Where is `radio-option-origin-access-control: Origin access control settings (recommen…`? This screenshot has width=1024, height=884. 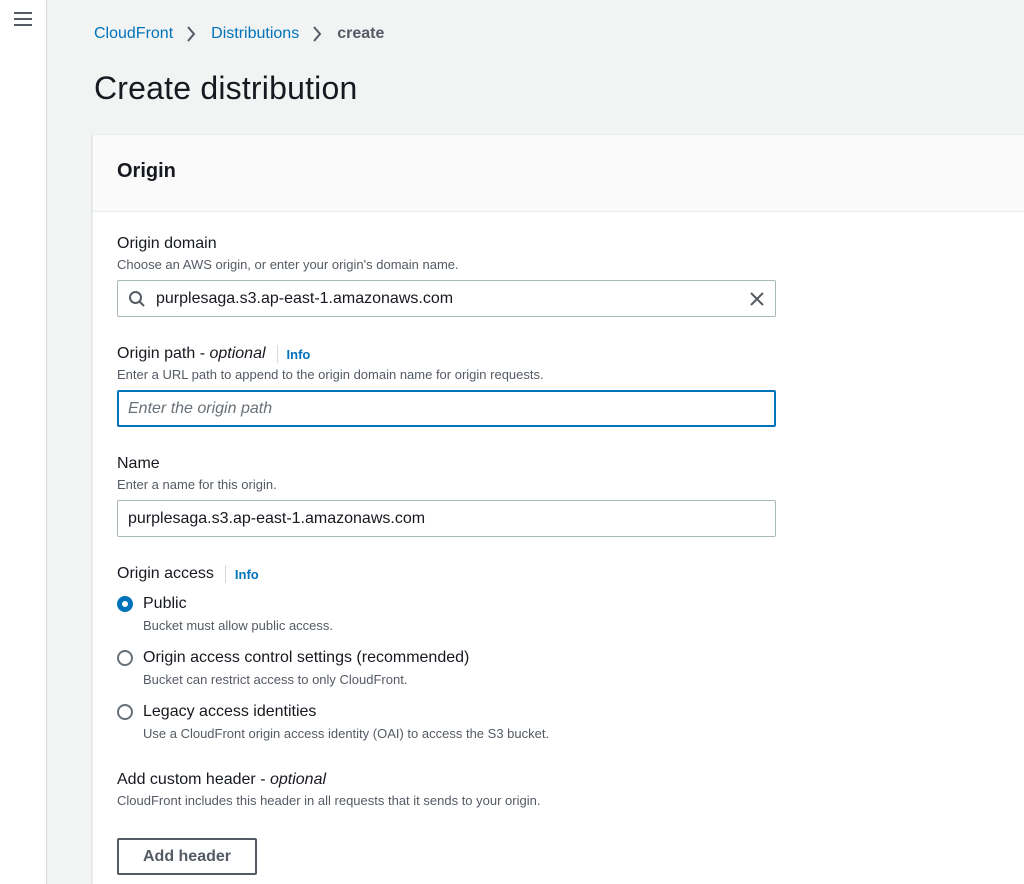
radio-option-origin-access-control: Origin access control settings (recommen… is located at coordinates (293, 667).